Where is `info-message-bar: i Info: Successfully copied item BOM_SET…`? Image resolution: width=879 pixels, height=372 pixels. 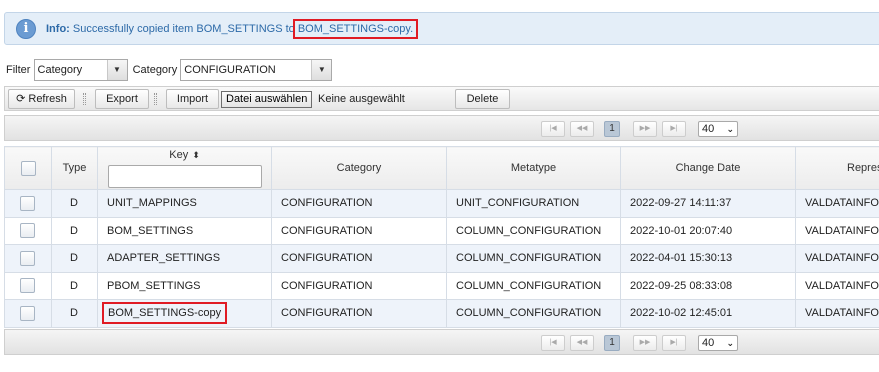
info-message-bar: i Info: Successfully copied item BOM_SET… is located at coordinates (441, 28).